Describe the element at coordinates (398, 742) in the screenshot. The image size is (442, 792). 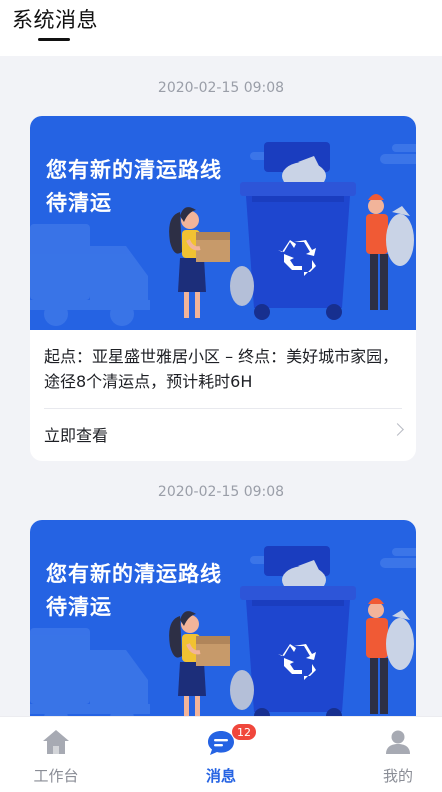
I see `user-icon` at that location.